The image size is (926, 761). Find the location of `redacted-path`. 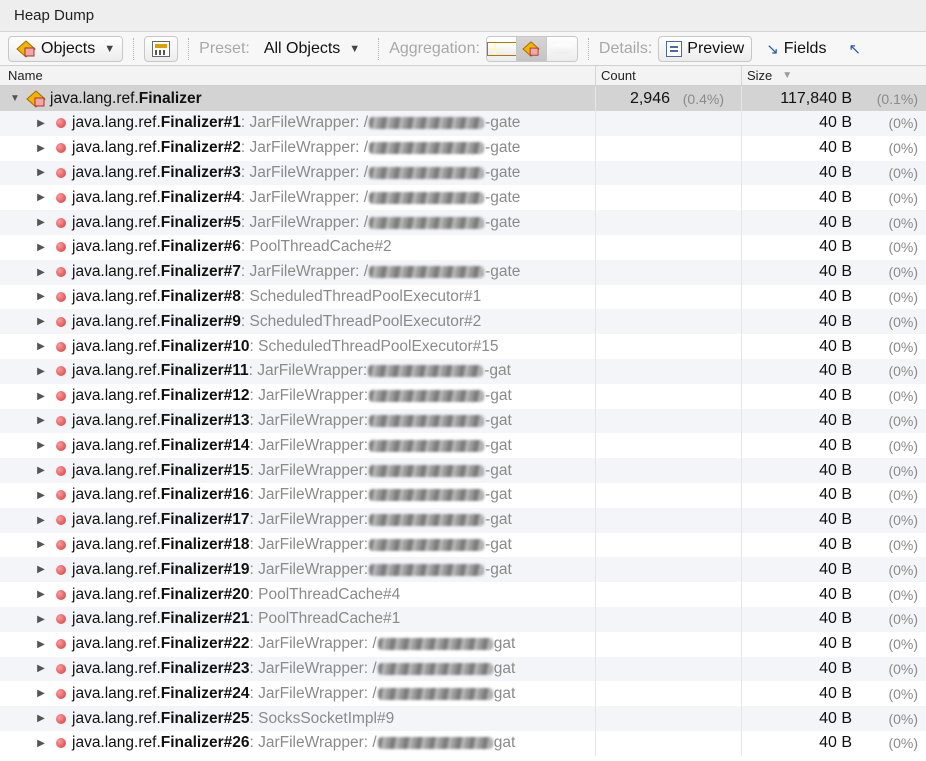

redacted-path is located at coordinates (427, 470).